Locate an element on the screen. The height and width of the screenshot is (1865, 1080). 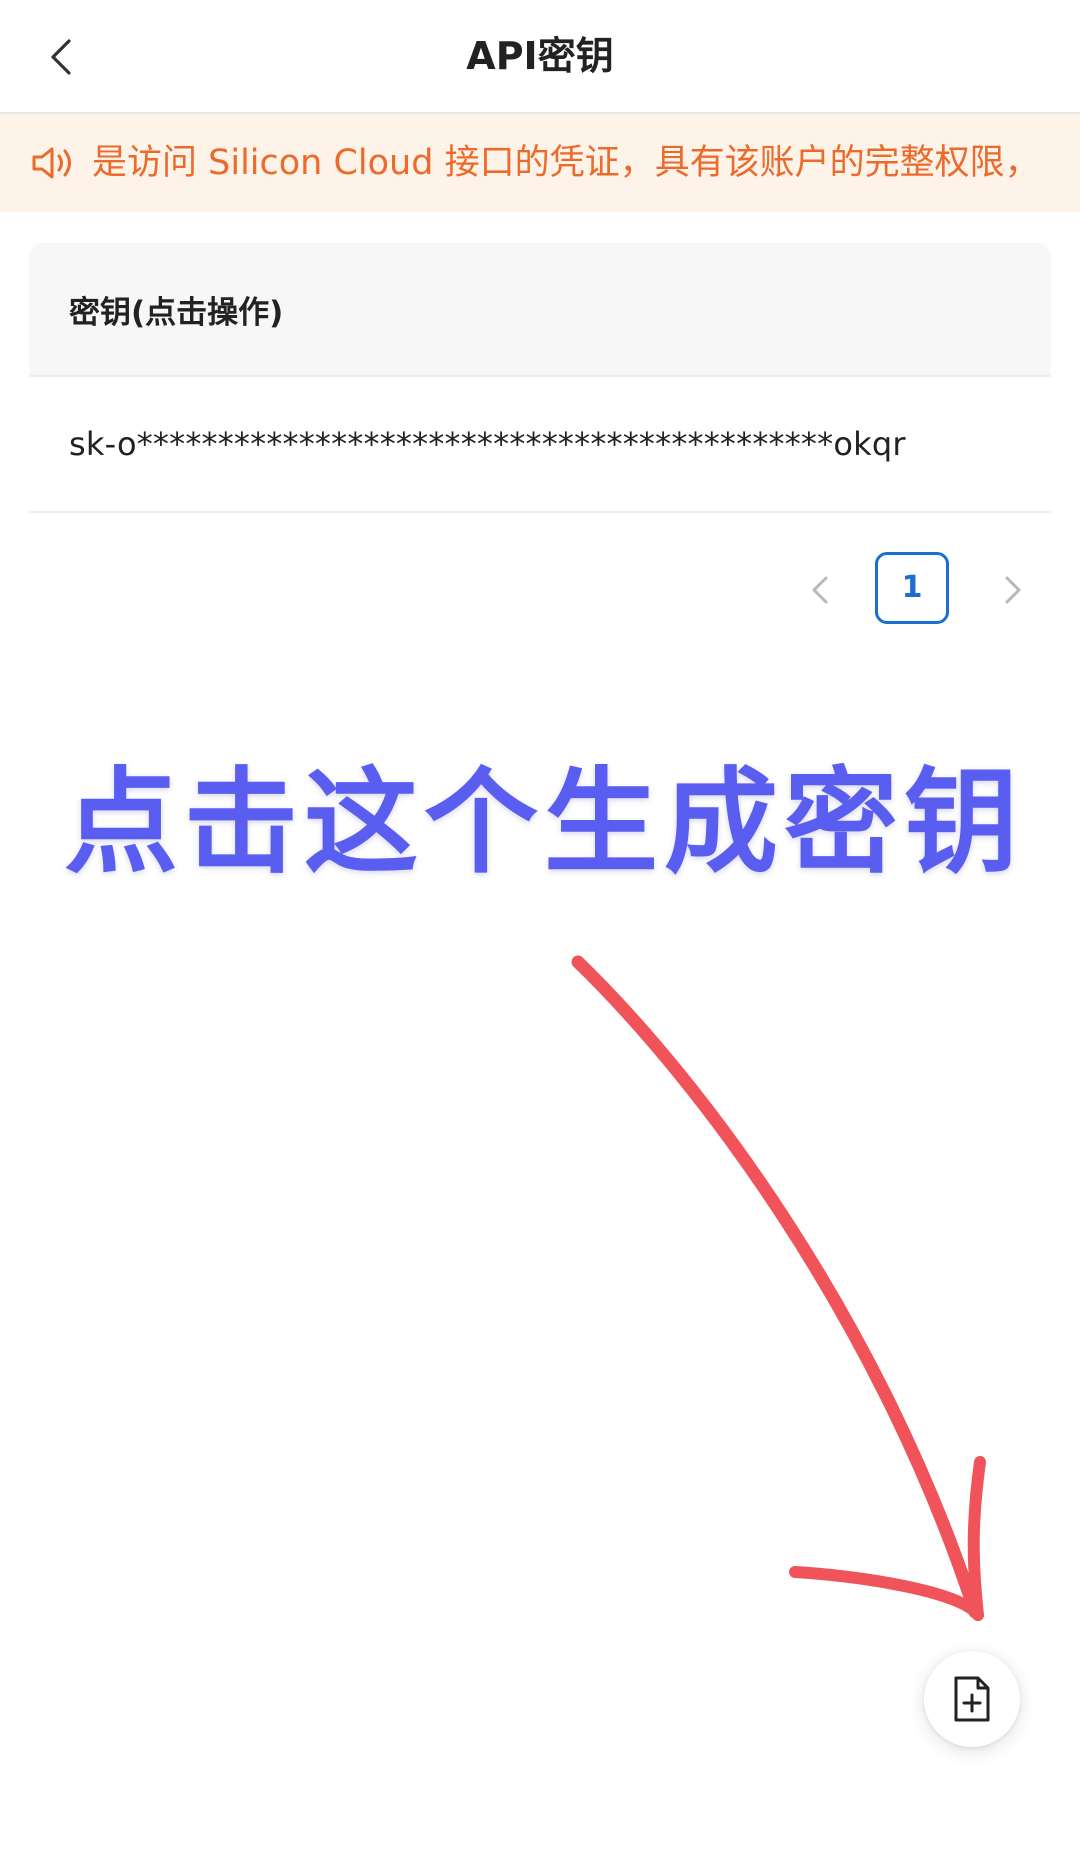
chevron-left-icon is located at coordinates (820, 590).